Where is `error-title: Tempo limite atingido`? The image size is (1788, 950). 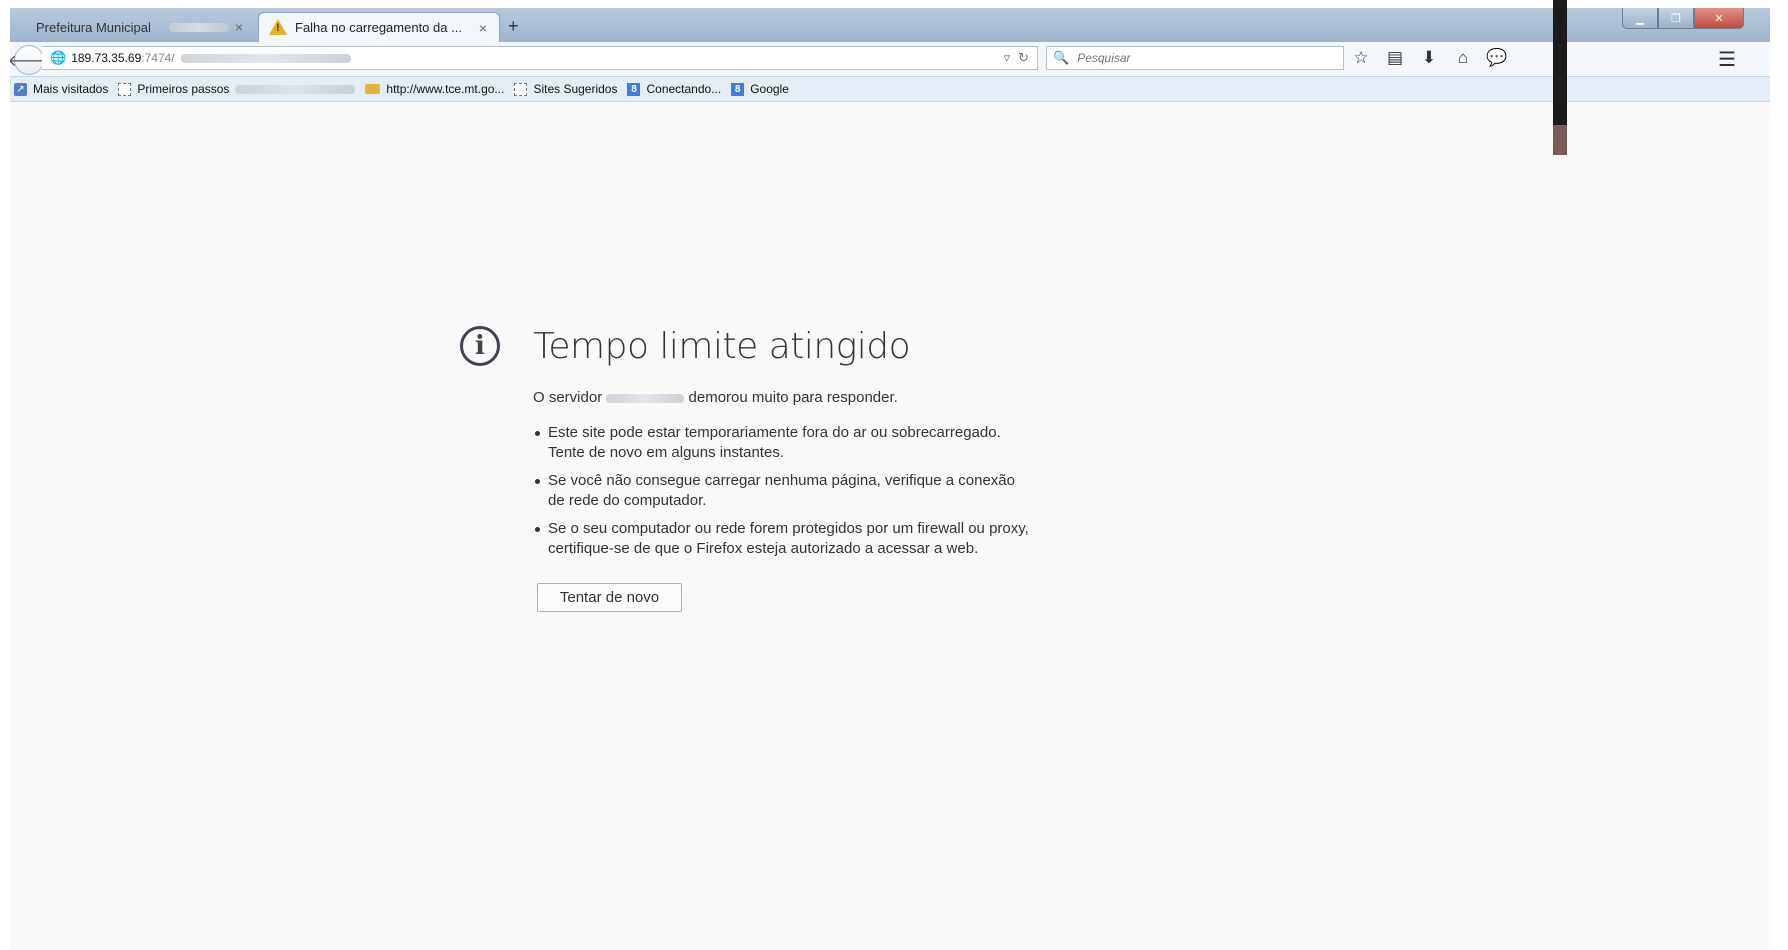
error-title: Tempo limite atingido is located at coordinates (722, 346).